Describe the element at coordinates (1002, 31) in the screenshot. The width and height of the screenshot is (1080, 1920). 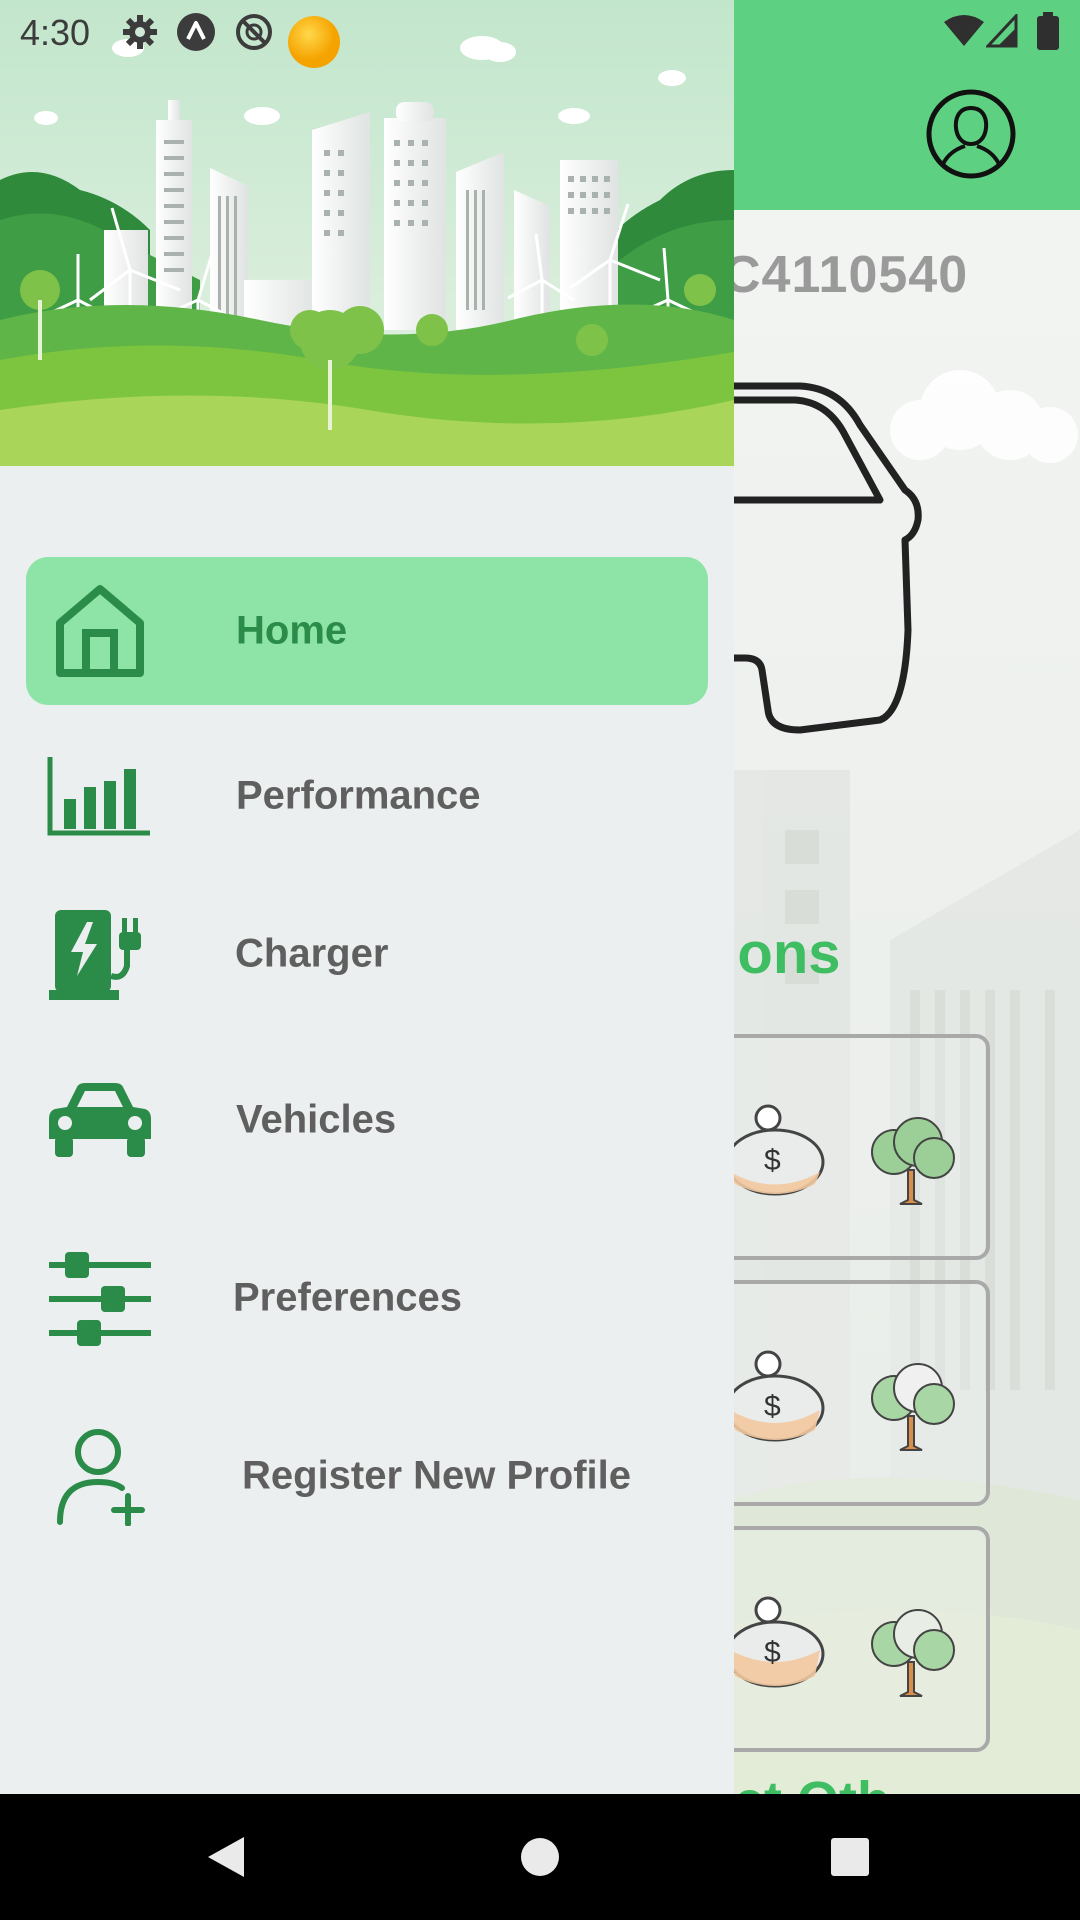
I see `cell-signal-icon` at that location.